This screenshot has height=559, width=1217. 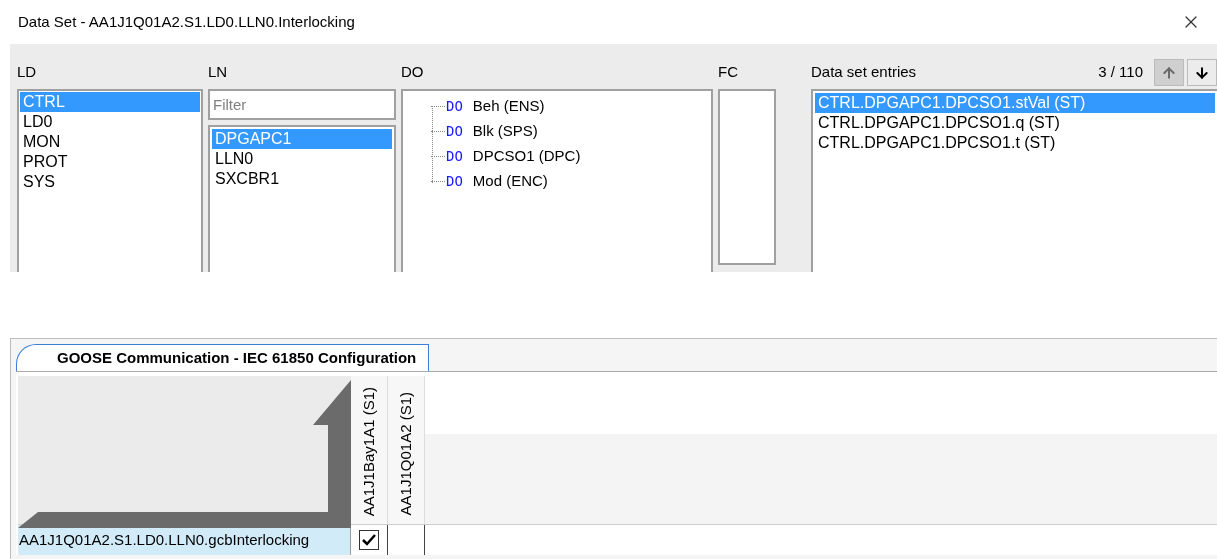 I want to click on window-title: Data Set - AA1J1Q01A2.S1.LD0.LLN0.Interlocking, so click(x=186, y=21).